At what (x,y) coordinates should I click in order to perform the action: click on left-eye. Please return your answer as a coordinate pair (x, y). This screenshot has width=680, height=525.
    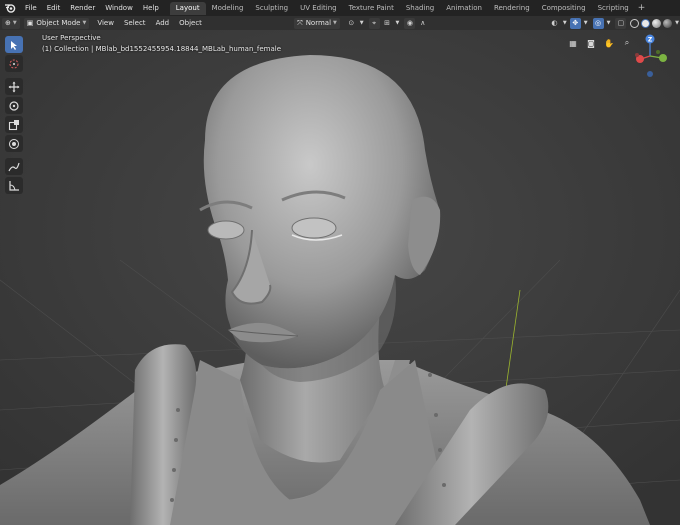
    Looking at the image, I should click on (226, 230).